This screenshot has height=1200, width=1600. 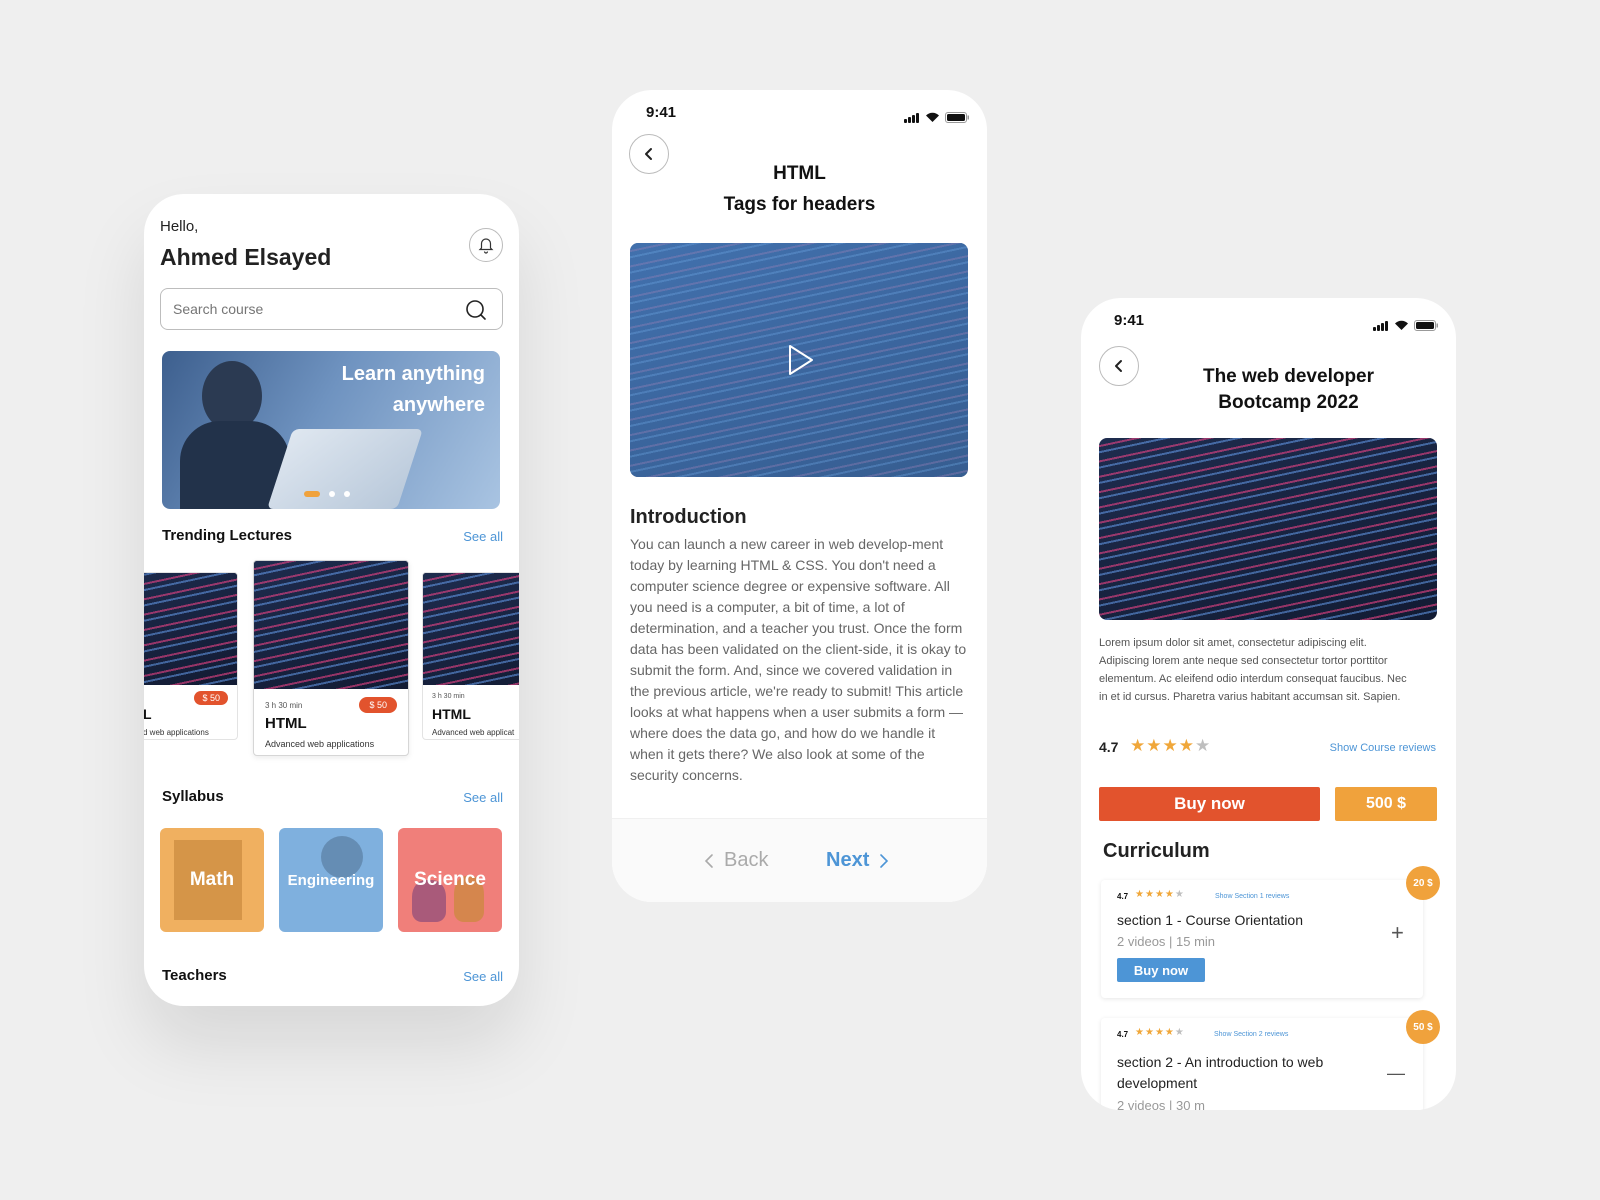 I want to click on intro-heading: Introduction, so click(x=688, y=517).